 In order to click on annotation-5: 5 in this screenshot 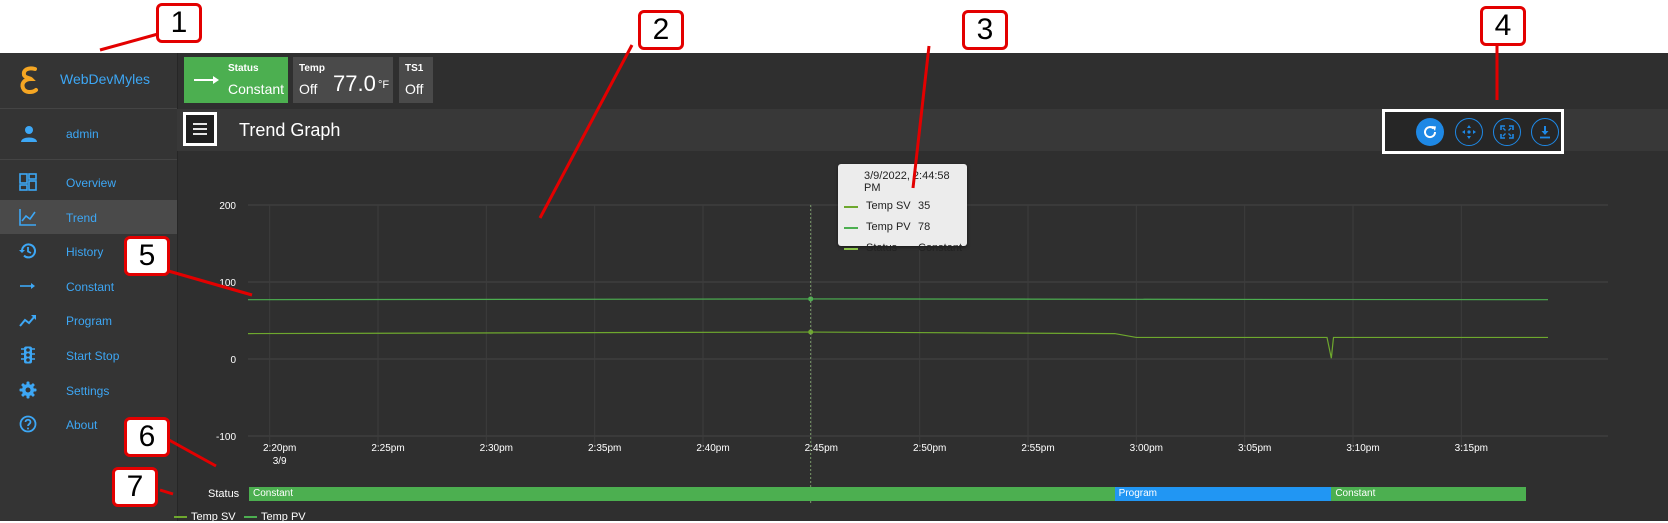, I will do `click(147, 256)`.